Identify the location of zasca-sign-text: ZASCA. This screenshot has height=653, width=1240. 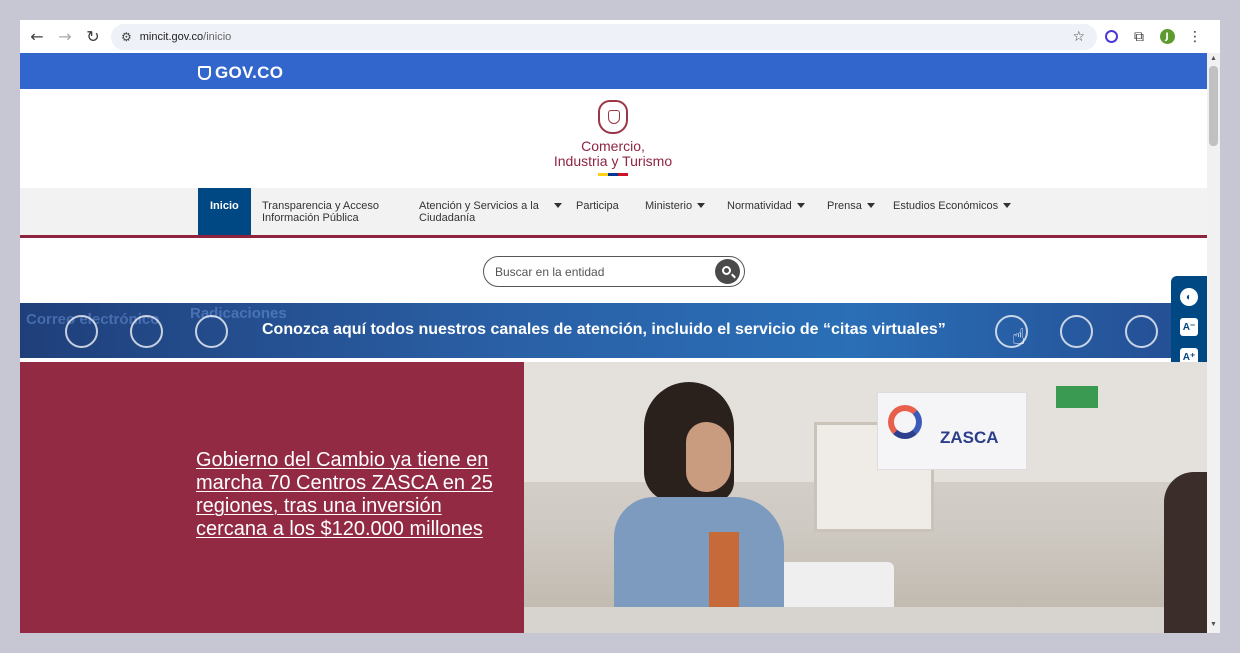
(969, 437).